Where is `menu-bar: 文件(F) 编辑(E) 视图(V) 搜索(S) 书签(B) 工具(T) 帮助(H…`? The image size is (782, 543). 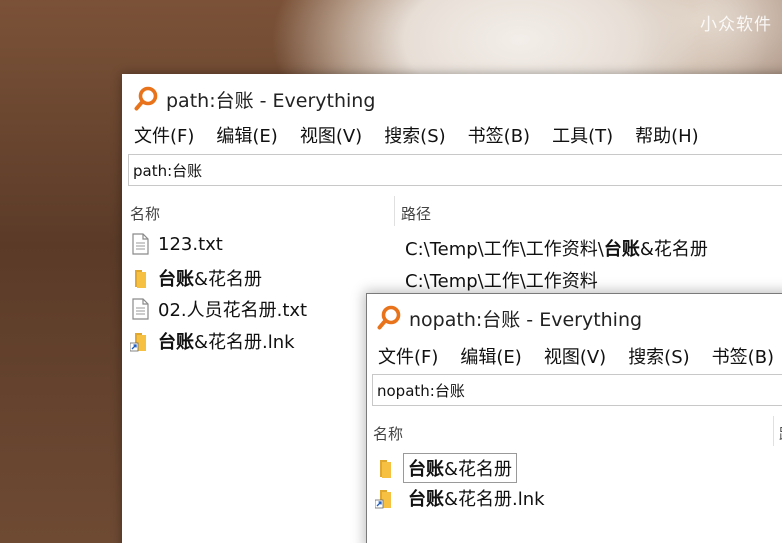 menu-bar: 文件(F) 编辑(E) 视图(V) 搜索(S) 书签(B) 工具(T) 帮助(H… is located at coordinates (427, 135).